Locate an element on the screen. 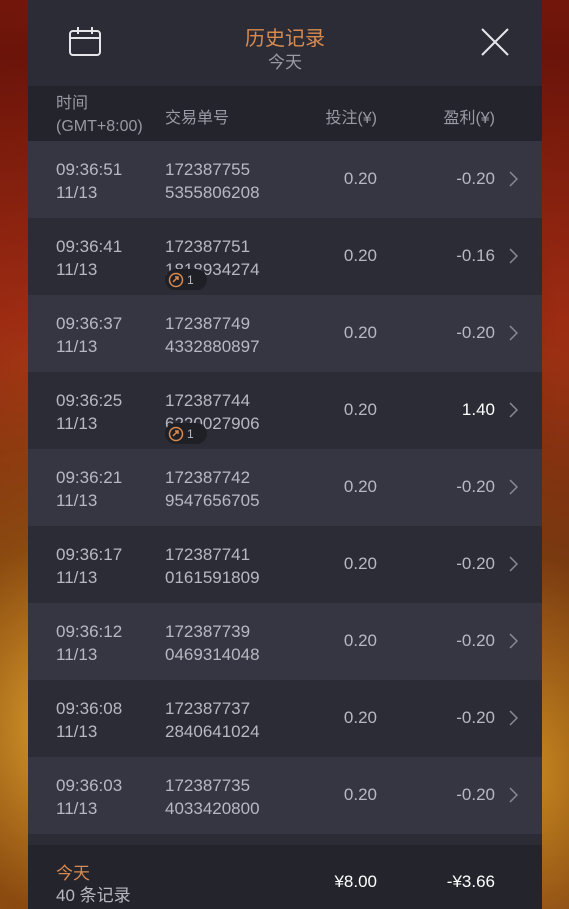 The width and height of the screenshot is (569, 909). column-headers: 时间 (GMT+8:00) 交易单号 投注(¥) 盈利(¥) is located at coordinates (285, 115).